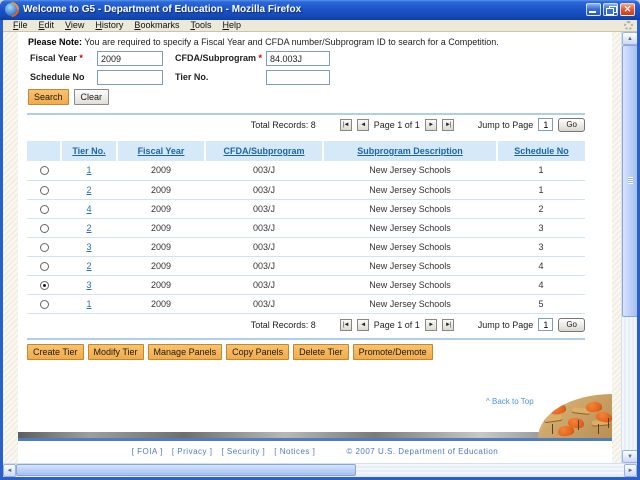 Image resolution: width=640 pixels, height=480 pixels. Describe the element at coordinates (629, 181) in the screenshot. I see `vertical-scrollbar-thumb` at that location.